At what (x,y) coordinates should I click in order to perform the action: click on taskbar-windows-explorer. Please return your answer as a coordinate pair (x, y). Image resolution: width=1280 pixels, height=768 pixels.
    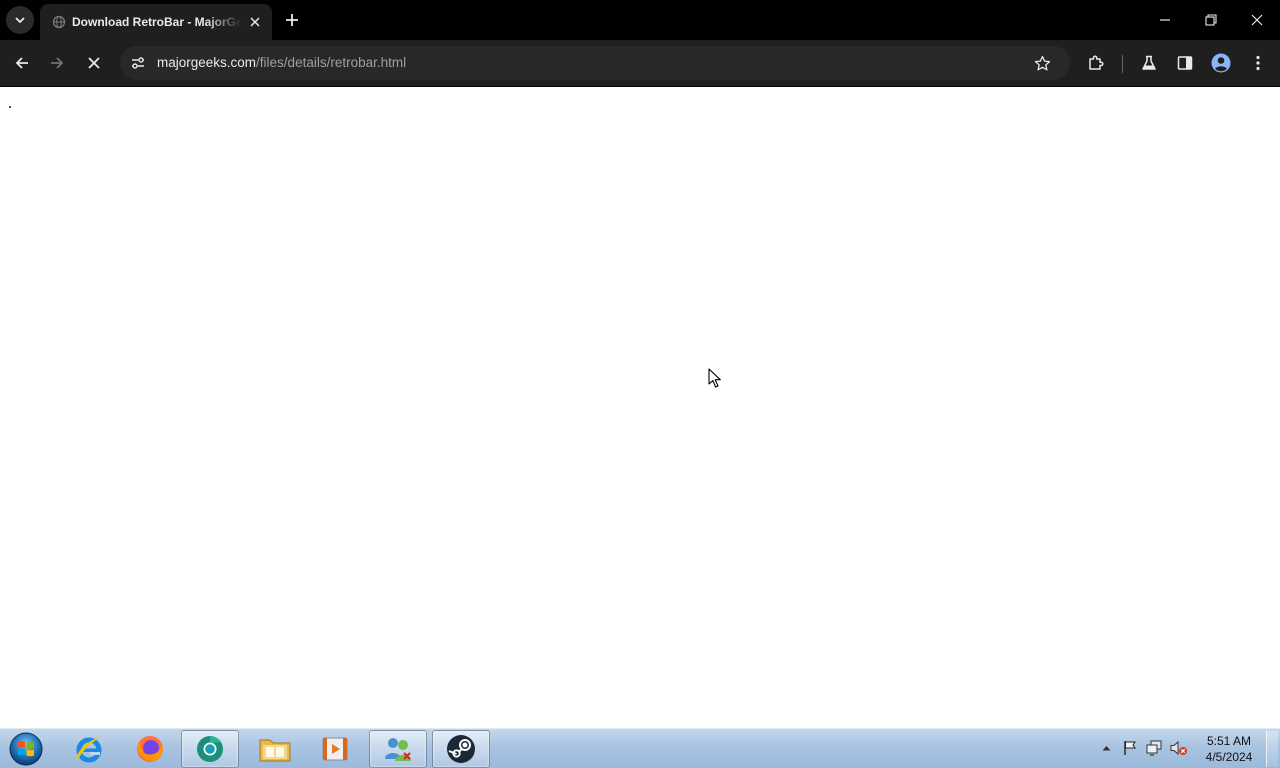
    Looking at the image, I should click on (275, 749).